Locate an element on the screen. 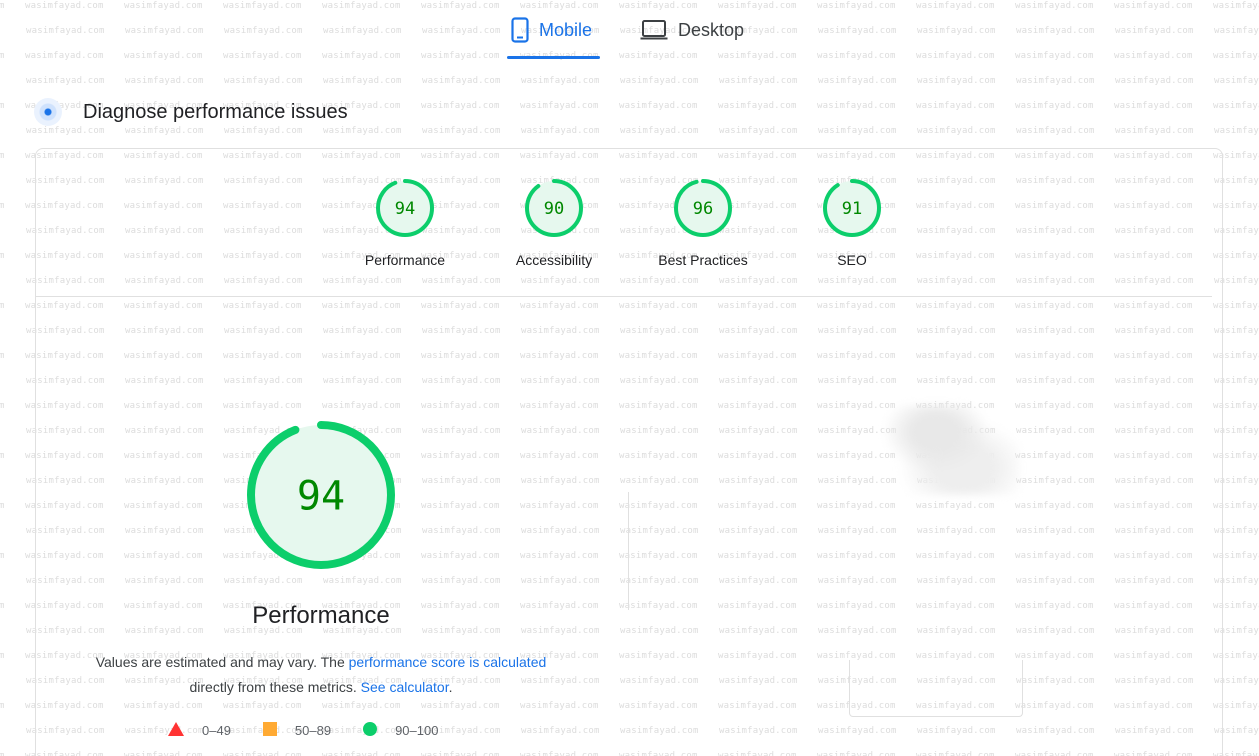  legend-range: 90–100 is located at coordinates (417, 730).